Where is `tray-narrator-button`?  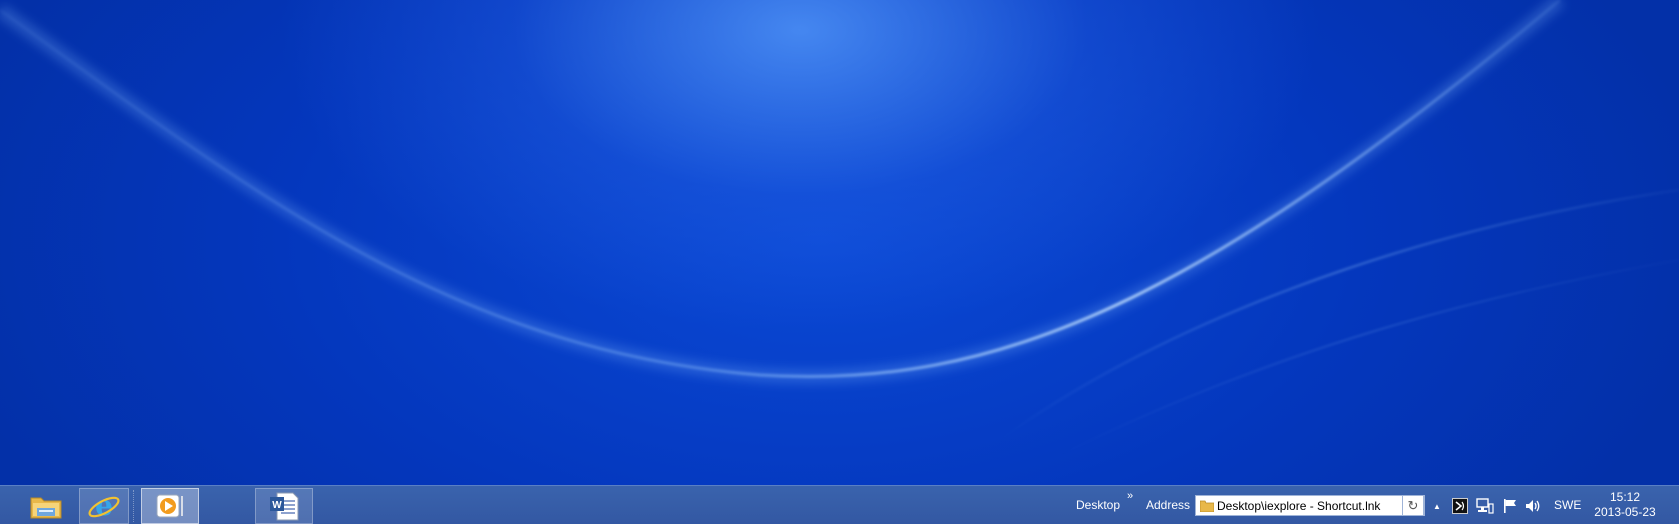
tray-narrator-button is located at coordinates (1460, 506).